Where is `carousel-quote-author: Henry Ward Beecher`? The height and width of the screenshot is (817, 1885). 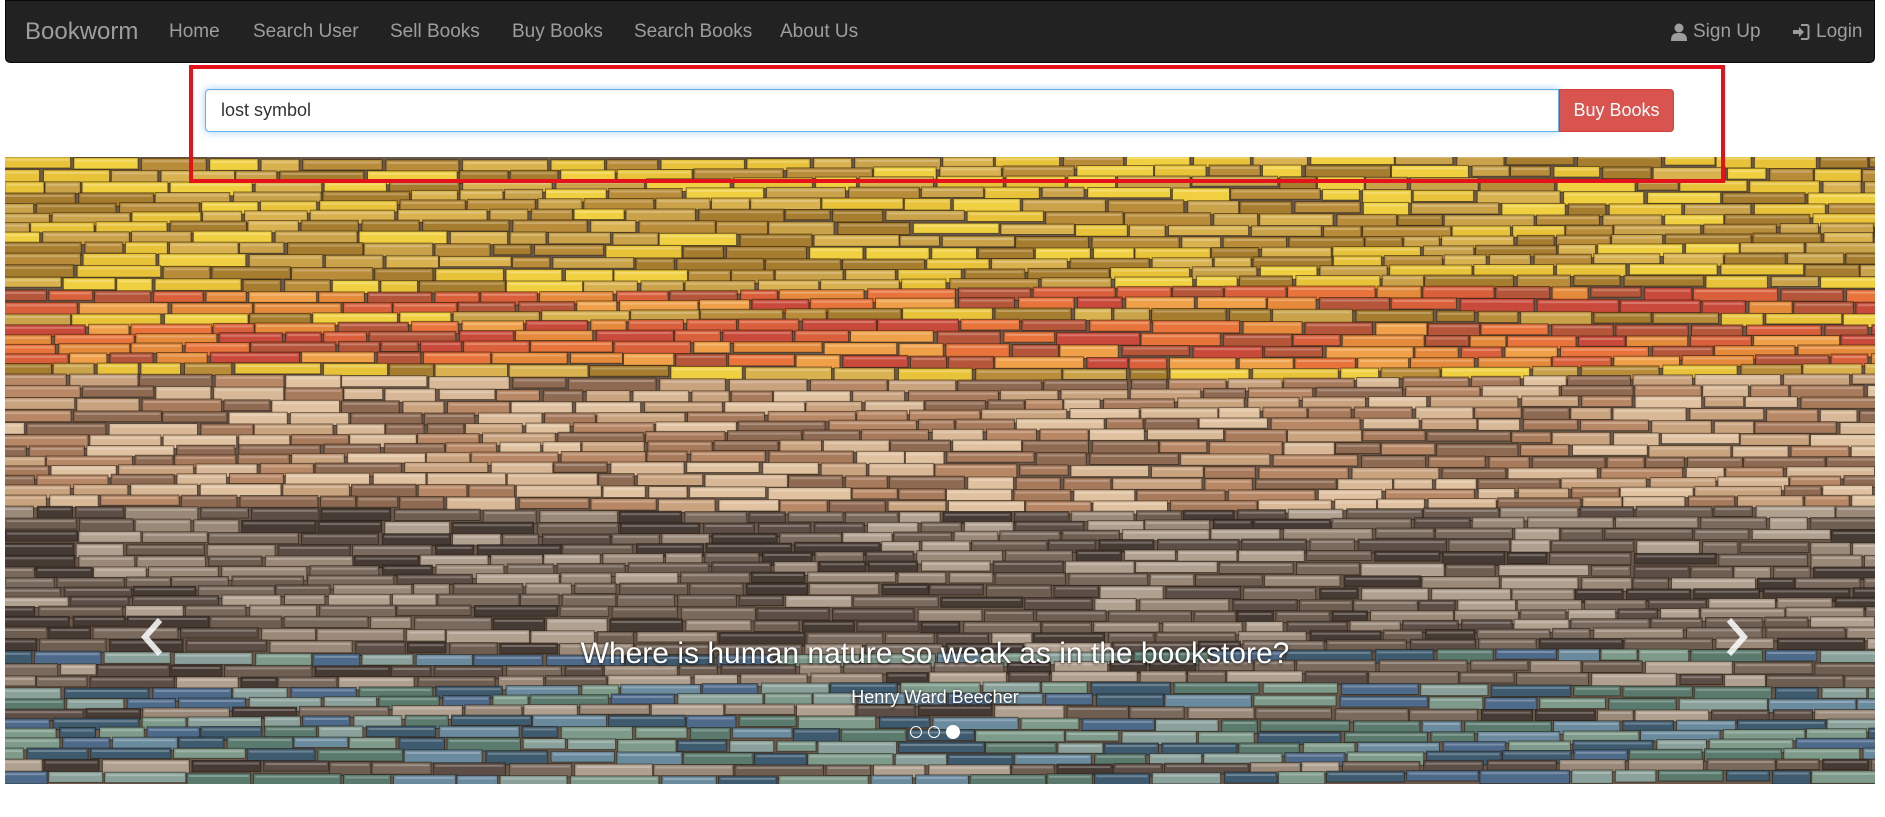 carousel-quote-author: Henry Ward Beecher is located at coordinates (935, 697).